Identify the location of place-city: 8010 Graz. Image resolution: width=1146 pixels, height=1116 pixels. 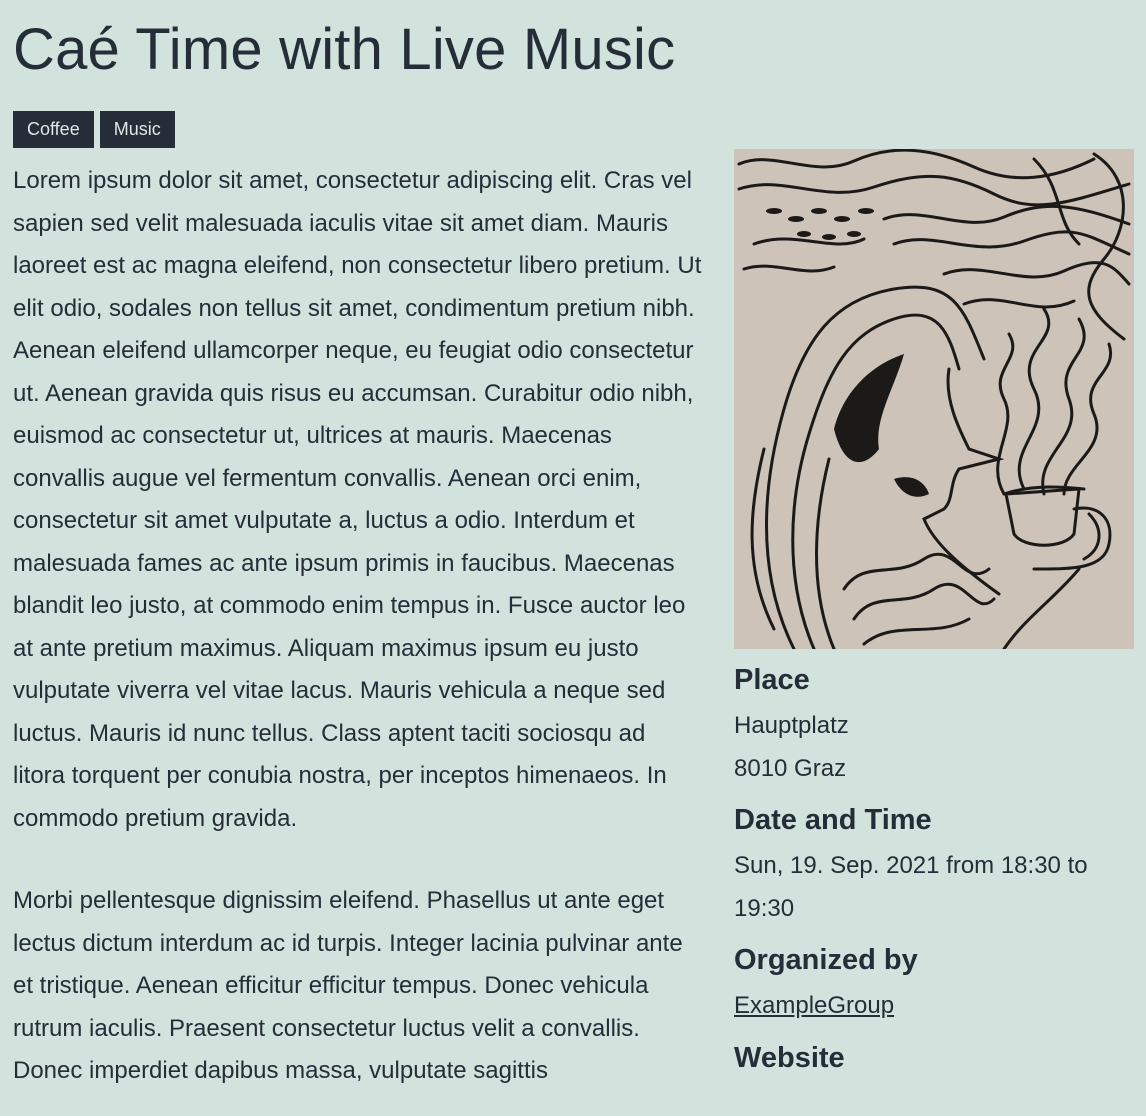
(790, 768).